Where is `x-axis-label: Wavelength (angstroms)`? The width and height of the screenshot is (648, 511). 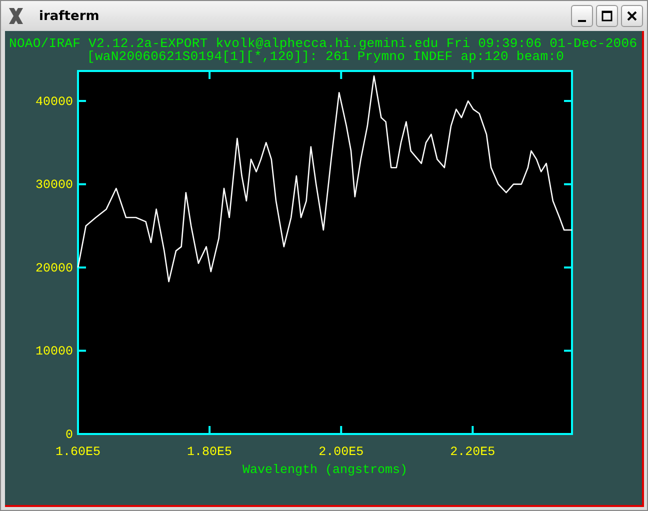 x-axis-label: Wavelength (angstroms) is located at coordinates (325, 470).